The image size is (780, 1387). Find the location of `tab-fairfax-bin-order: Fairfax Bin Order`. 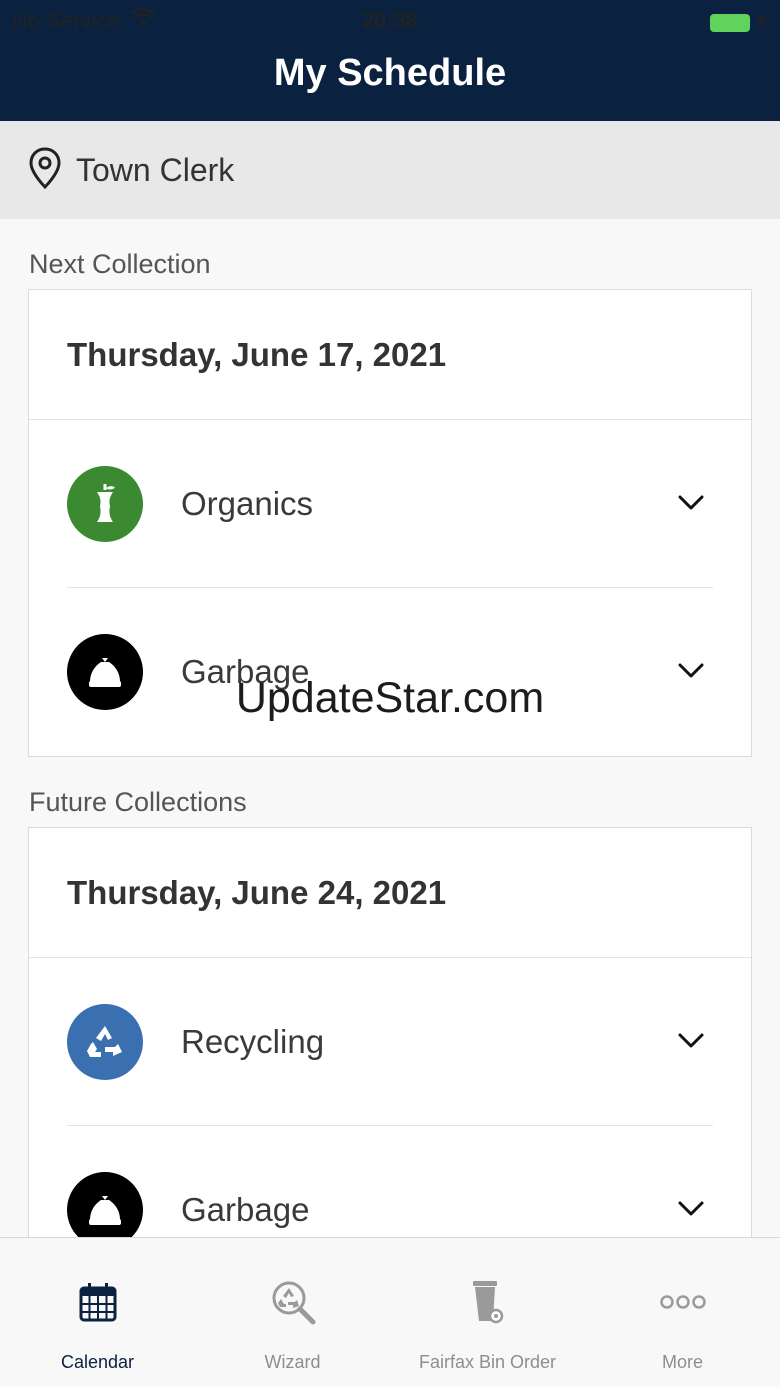

tab-fairfax-bin-order: Fairfax Bin Order is located at coordinates (487, 1312).